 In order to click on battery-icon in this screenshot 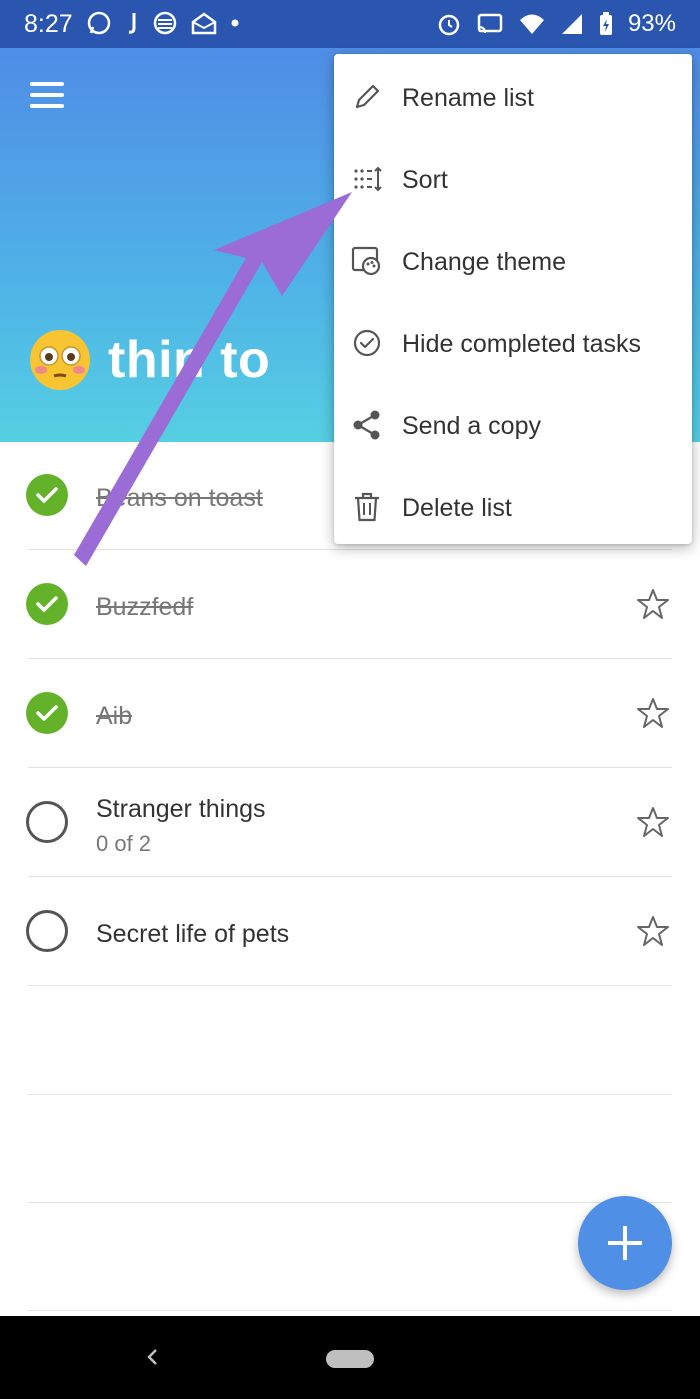, I will do `click(605, 23)`.